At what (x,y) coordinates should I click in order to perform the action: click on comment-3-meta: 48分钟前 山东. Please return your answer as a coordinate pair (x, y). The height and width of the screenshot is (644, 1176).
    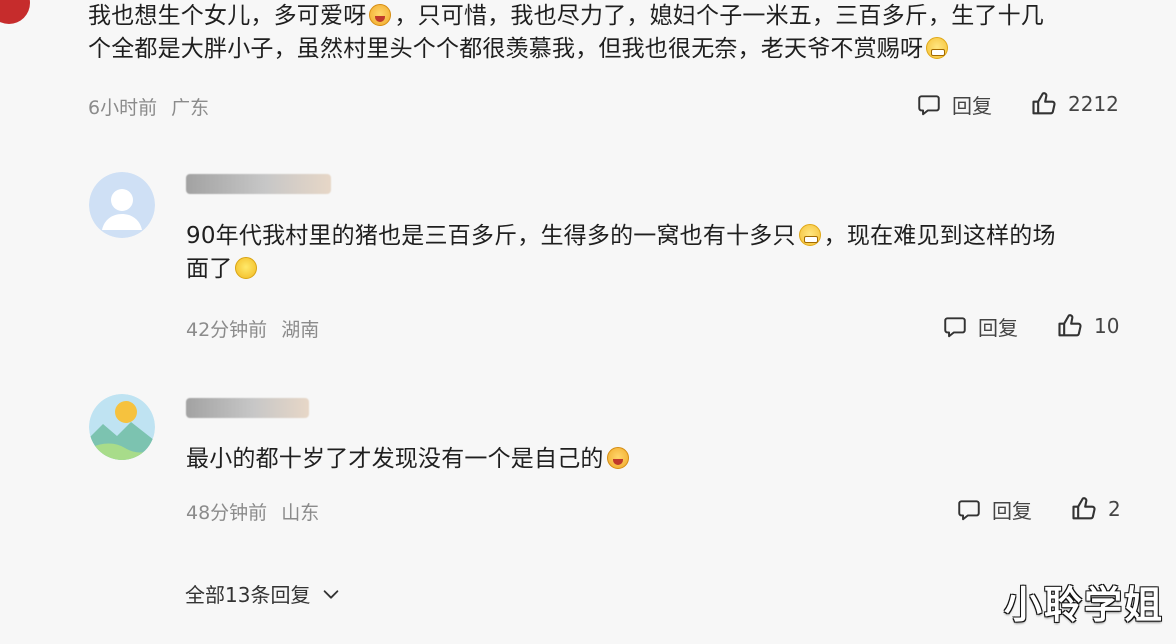
    Looking at the image, I should click on (252, 511).